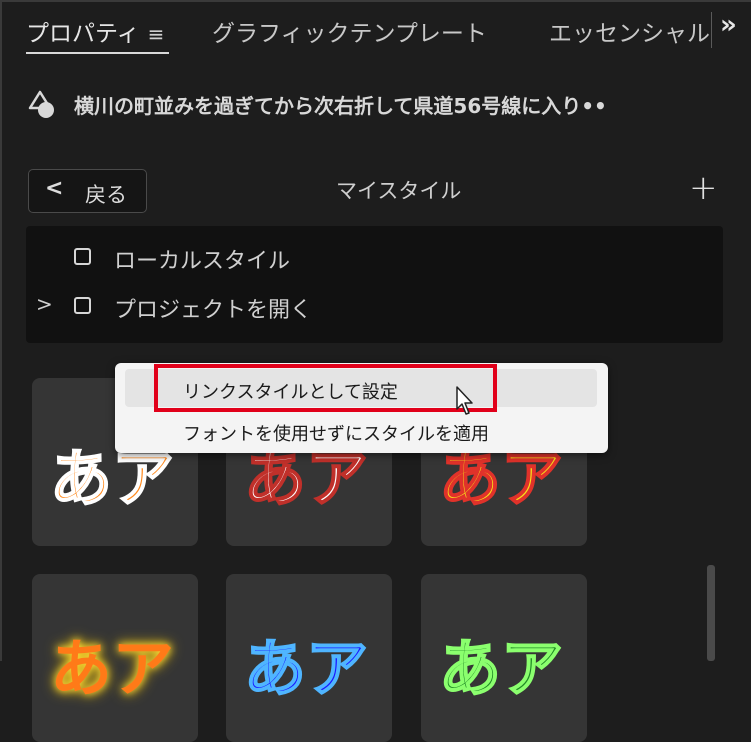 The height and width of the screenshot is (742, 751). Describe the element at coordinates (83, 34) in the screenshot. I see `tab-properties-label: プロパティ` at that location.